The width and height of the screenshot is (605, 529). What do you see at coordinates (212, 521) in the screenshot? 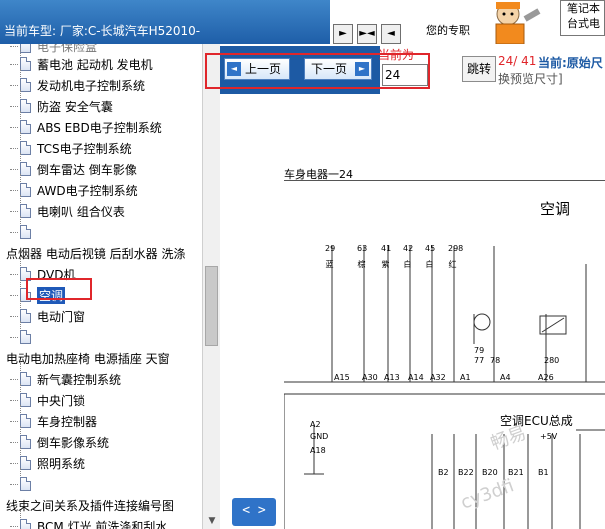
I see `scroll-down-icon: ▼` at bounding box center [212, 521].